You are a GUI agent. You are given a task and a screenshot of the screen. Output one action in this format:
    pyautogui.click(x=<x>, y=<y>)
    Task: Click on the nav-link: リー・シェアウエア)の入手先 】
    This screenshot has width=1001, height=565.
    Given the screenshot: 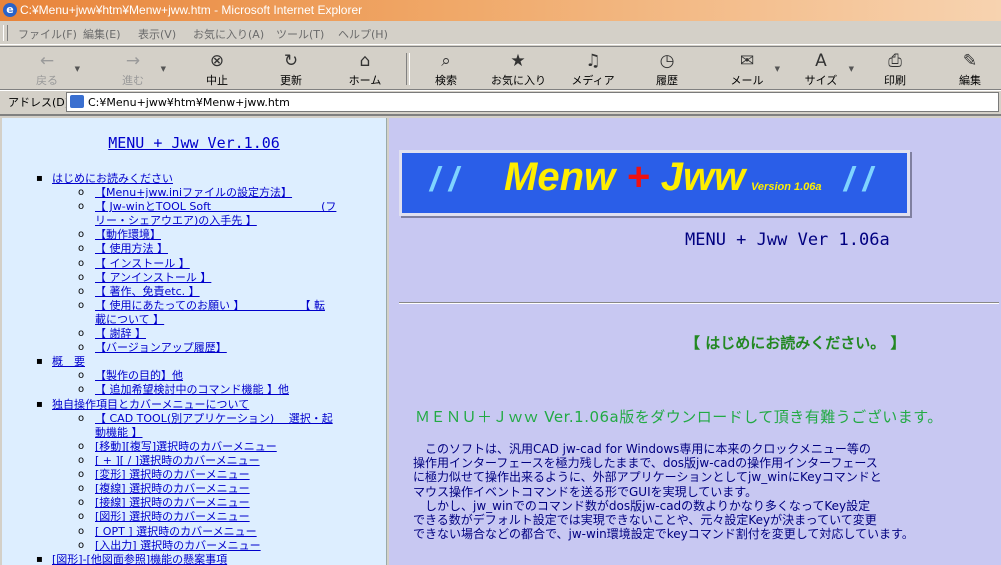 What is the action you would take?
    pyautogui.click(x=176, y=221)
    